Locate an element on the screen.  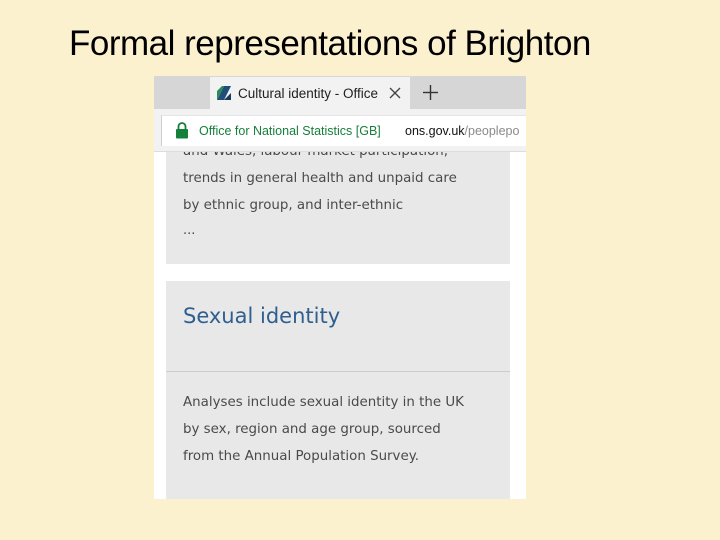
close-icon is located at coordinates (395, 93).